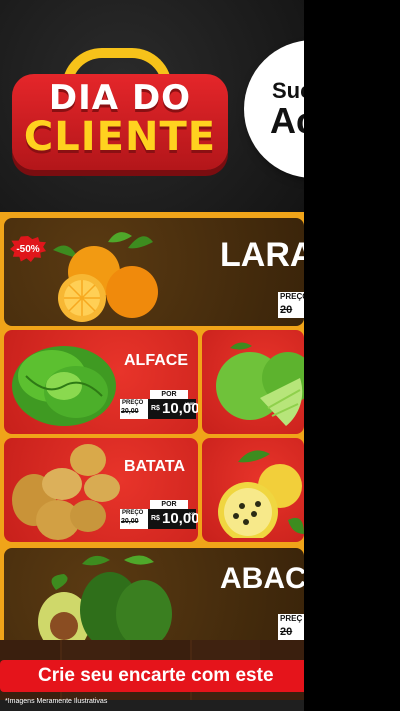  What do you see at coordinates (64, 386) in the screenshot?
I see `lettuce-image` at bounding box center [64, 386].